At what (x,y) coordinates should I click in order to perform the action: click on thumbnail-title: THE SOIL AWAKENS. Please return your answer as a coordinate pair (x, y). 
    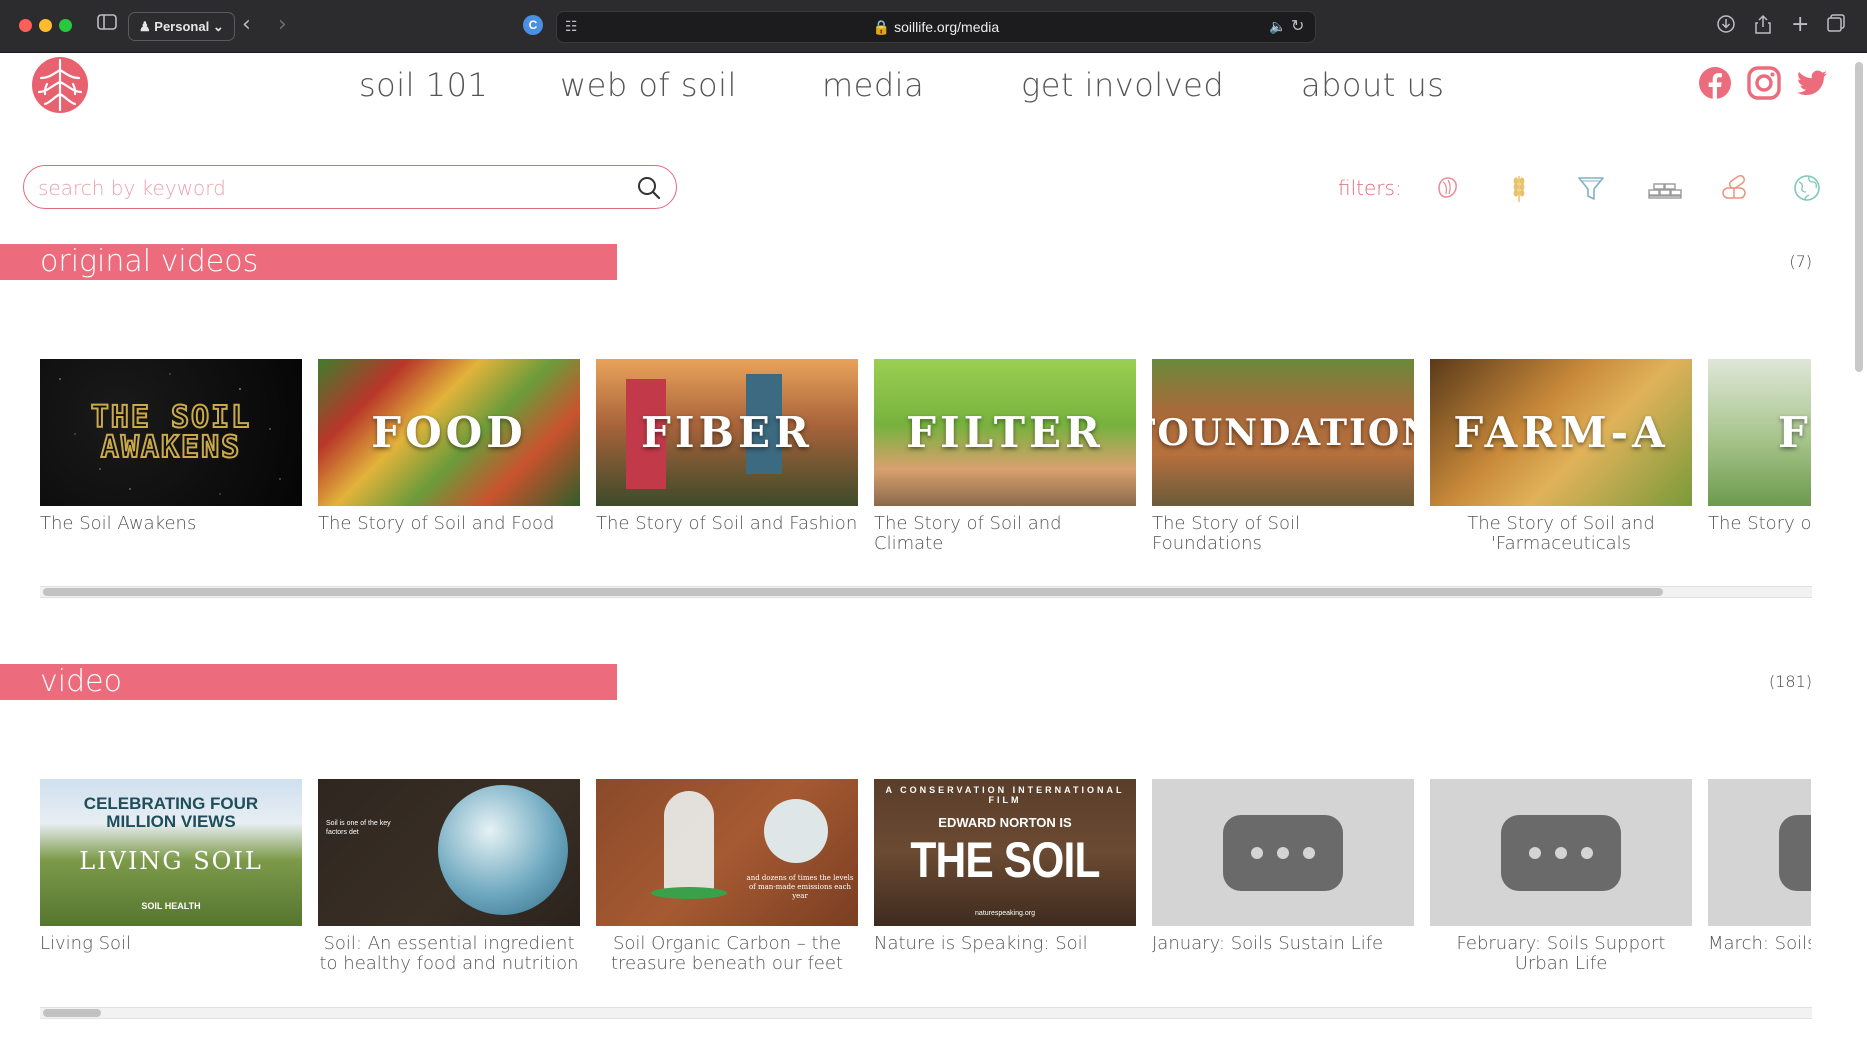
    Looking at the image, I should click on (171, 432).